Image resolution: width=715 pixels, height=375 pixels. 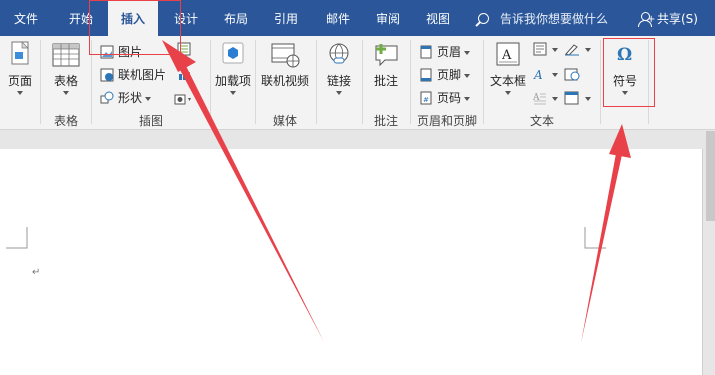 What do you see at coordinates (602, 245) in the screenshot?
I see `arrow-to-symbol` at bounding box center [602, 245].